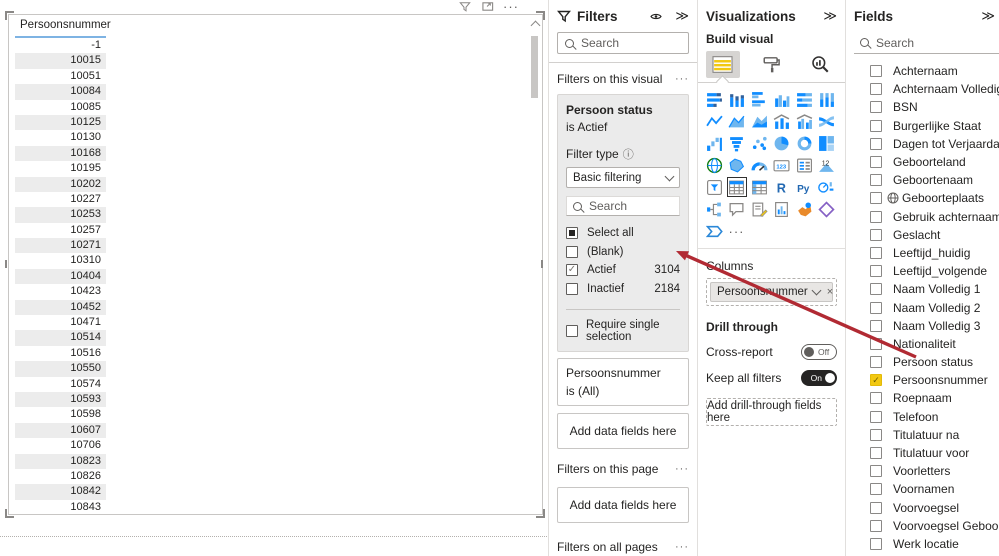 The height and width of the screenshot is (556, 999). Describe the element at coordinates (60, 215) in the screenshot. I see `table-row: 10253` at that location.